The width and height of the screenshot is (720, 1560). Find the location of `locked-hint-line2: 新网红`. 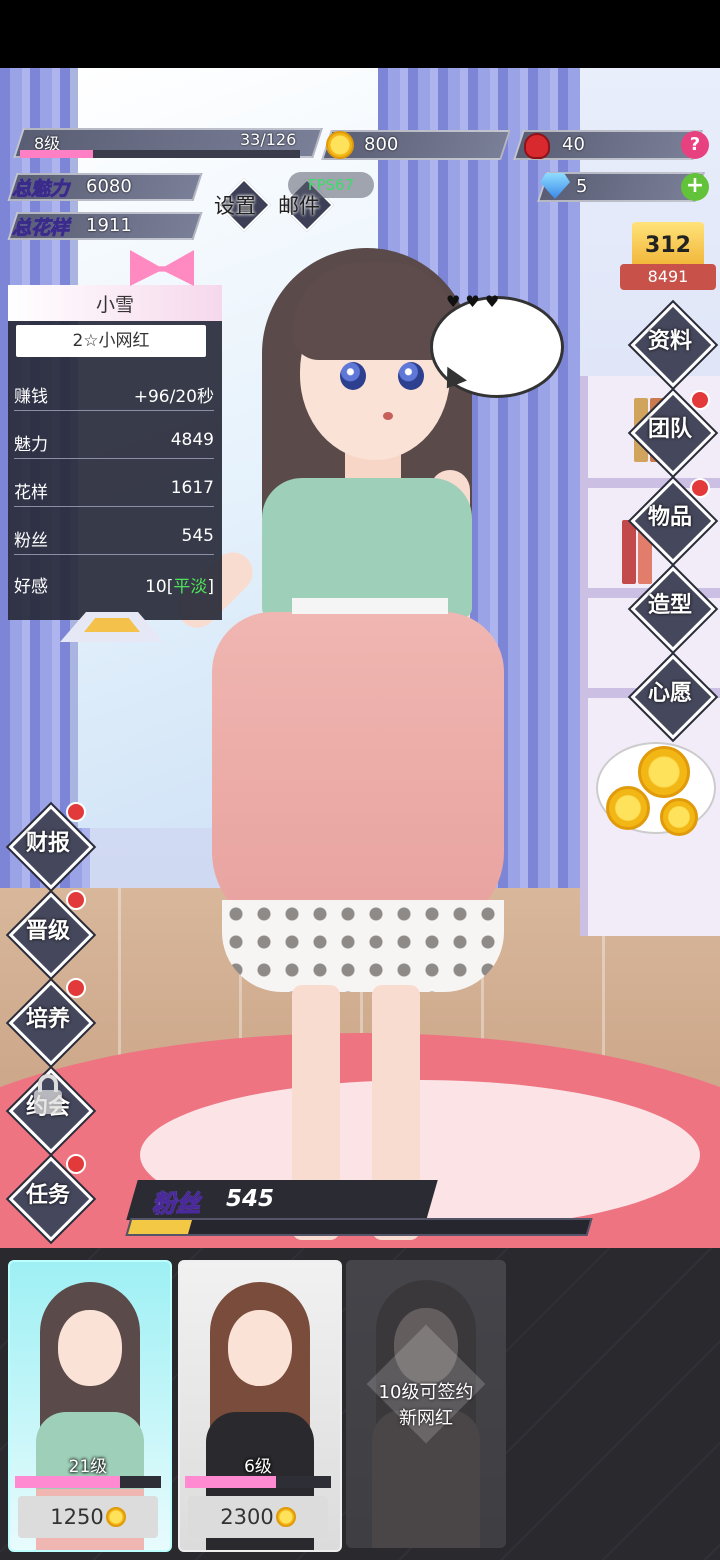

locked-hint-line2: 新网红 is located at coordinates (426, 1418).